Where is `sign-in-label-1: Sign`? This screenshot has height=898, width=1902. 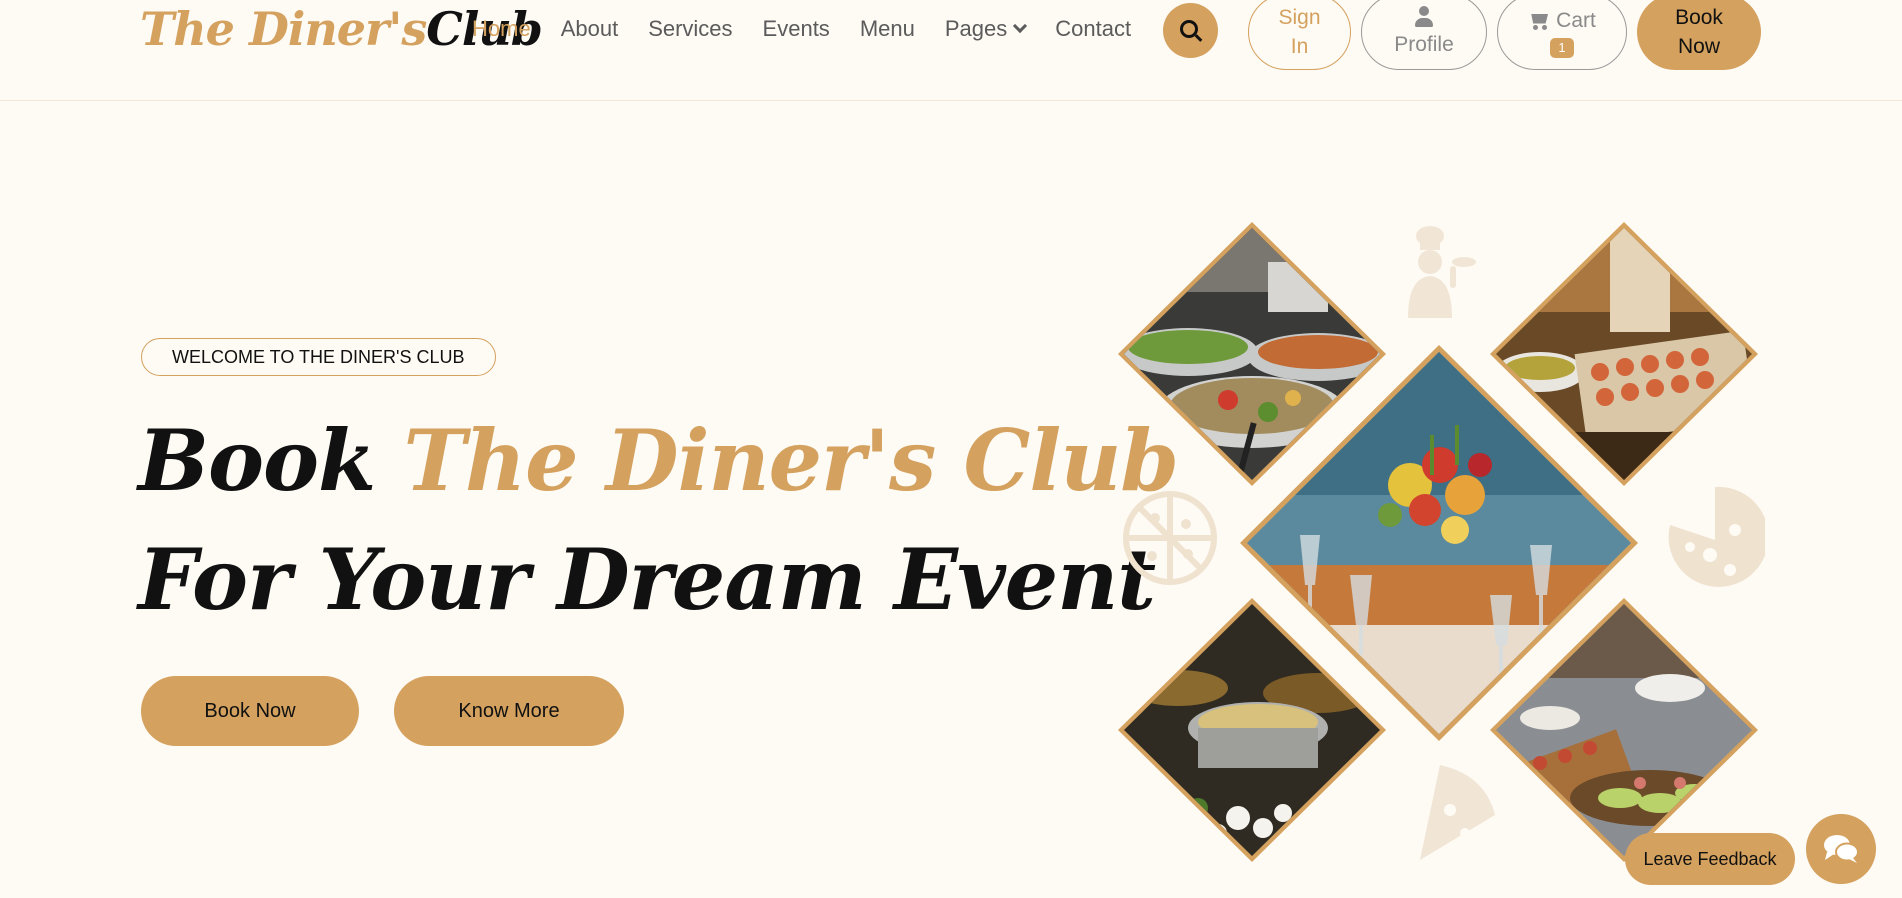 sign-in-label-1: Sign is located at coordinates (1299, 17).